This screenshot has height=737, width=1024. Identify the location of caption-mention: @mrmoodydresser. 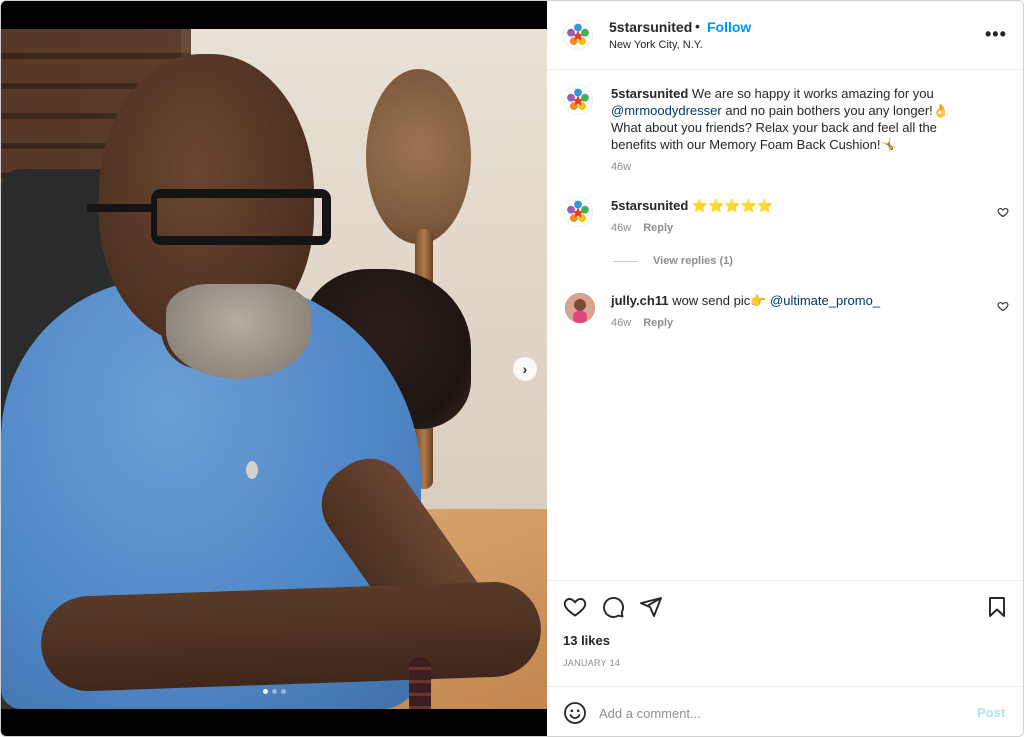
(666, 110).